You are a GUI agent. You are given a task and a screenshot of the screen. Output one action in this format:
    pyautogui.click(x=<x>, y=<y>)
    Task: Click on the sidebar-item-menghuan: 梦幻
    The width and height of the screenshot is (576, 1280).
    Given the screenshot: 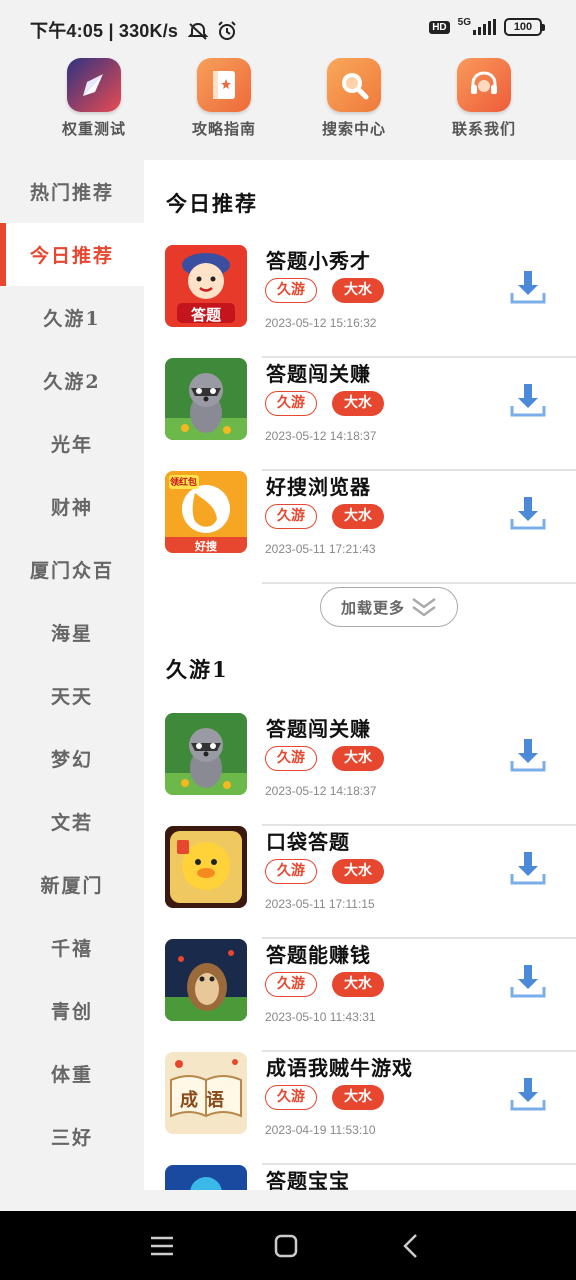 What is the action you would take?
    pyautogui.click(x=72, y=758)
    